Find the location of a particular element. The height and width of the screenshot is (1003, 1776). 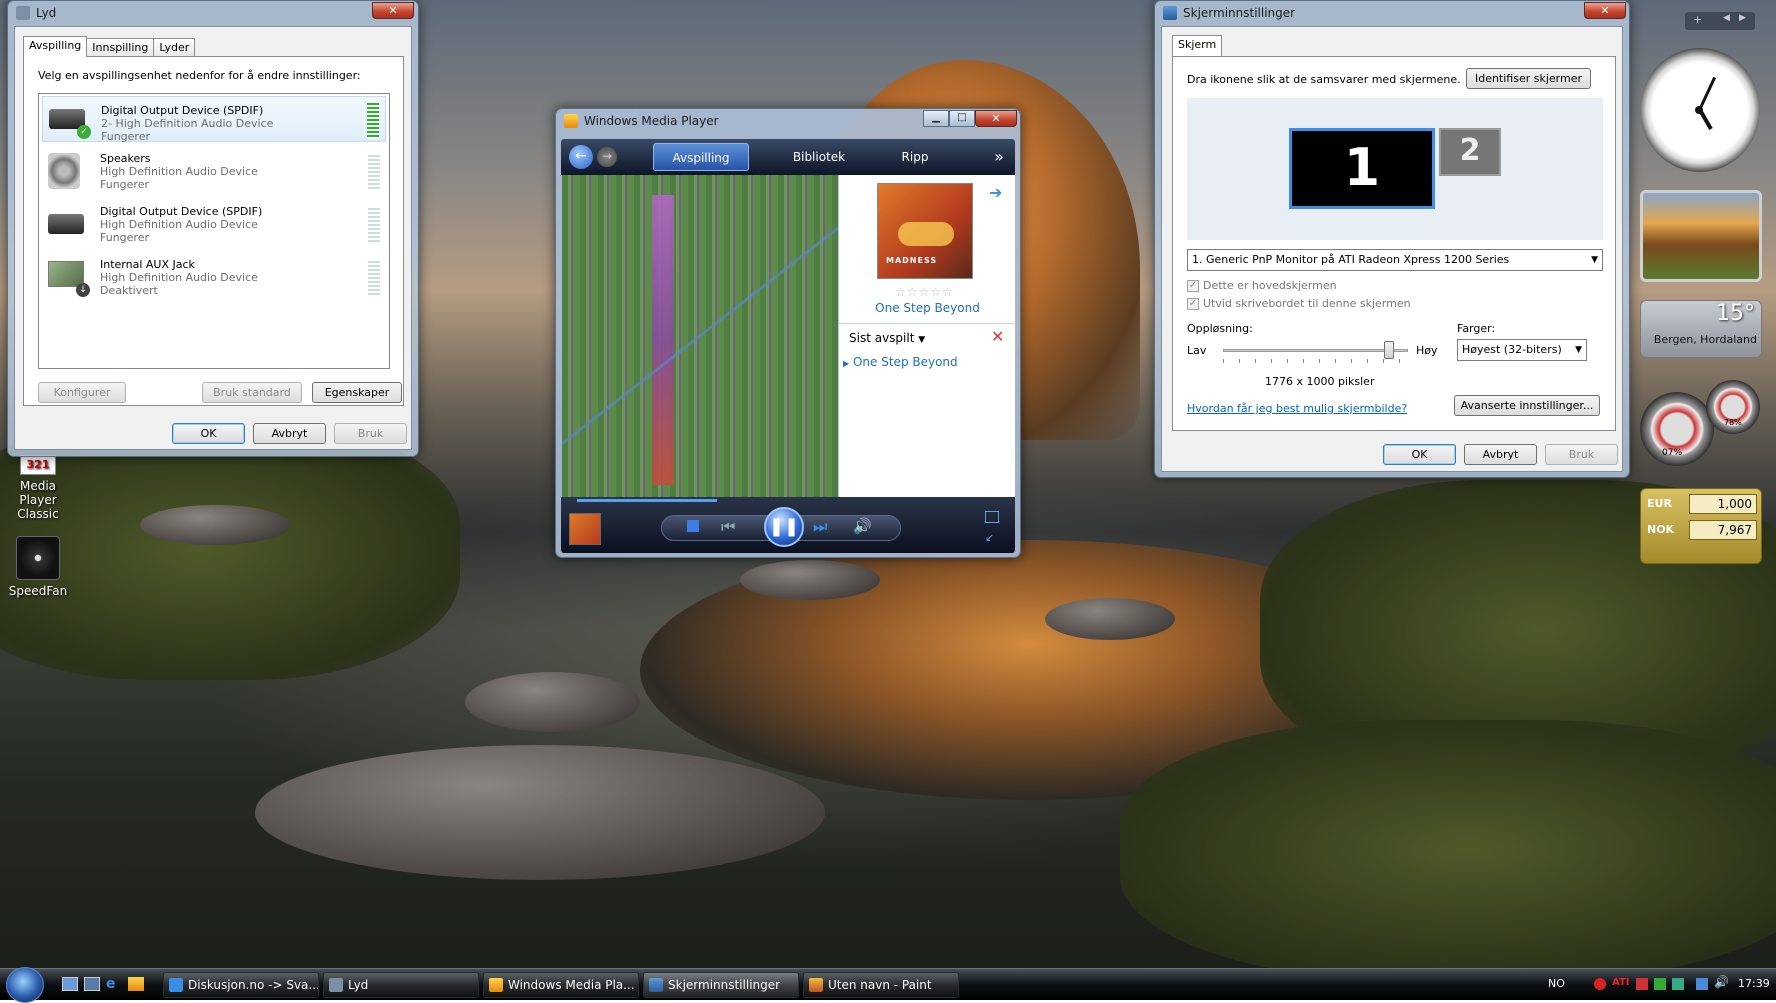

set-default-button: Bruk standard is located at coordinates (252, 392).